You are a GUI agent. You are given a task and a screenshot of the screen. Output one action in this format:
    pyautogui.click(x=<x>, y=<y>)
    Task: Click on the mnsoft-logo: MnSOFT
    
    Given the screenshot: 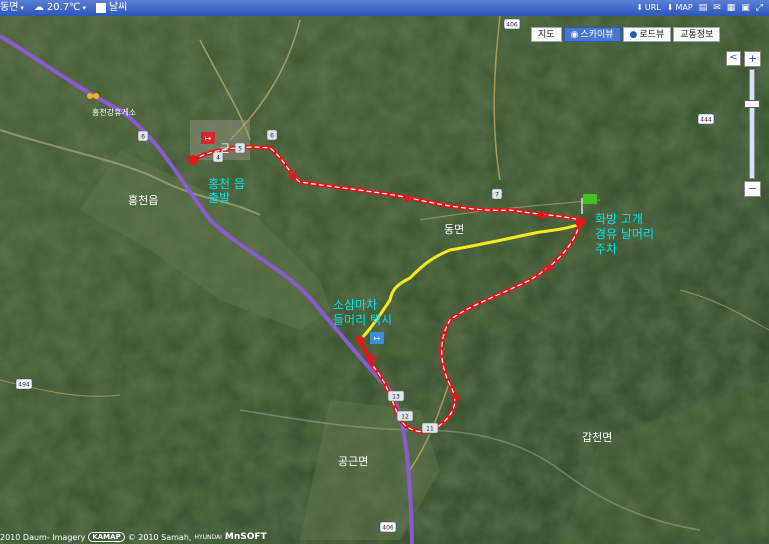 What is the action you would take?
    pyautogui.click(x=245, y=537)
    